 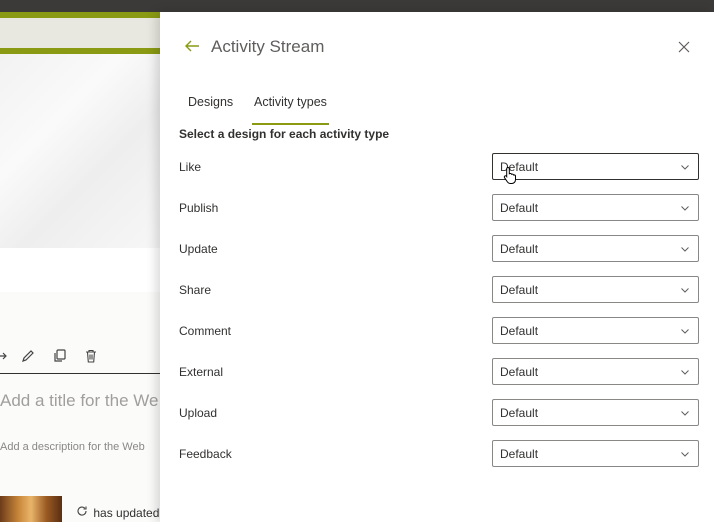 What do you see at coordinates (79, 401) in the screenshot?
I see `webpart-title-placeholder: Add a title for the We` at bounding box center [79, 401].